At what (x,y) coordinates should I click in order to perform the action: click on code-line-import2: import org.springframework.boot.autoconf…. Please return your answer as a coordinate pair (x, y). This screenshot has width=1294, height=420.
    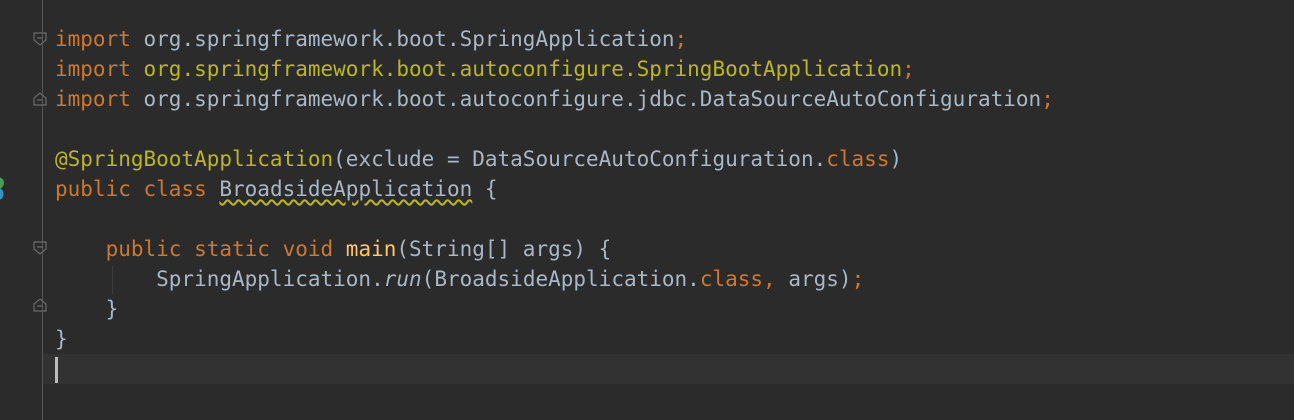
    Looking at the image, I should click on (674, 69).